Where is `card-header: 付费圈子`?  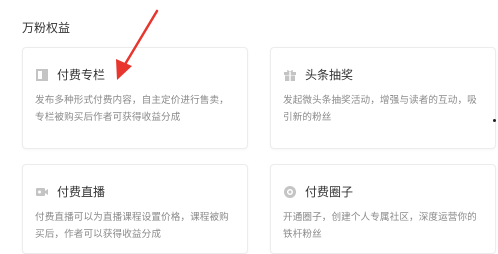
card-header: 付费圈子 is located at coordinates (383, 191).